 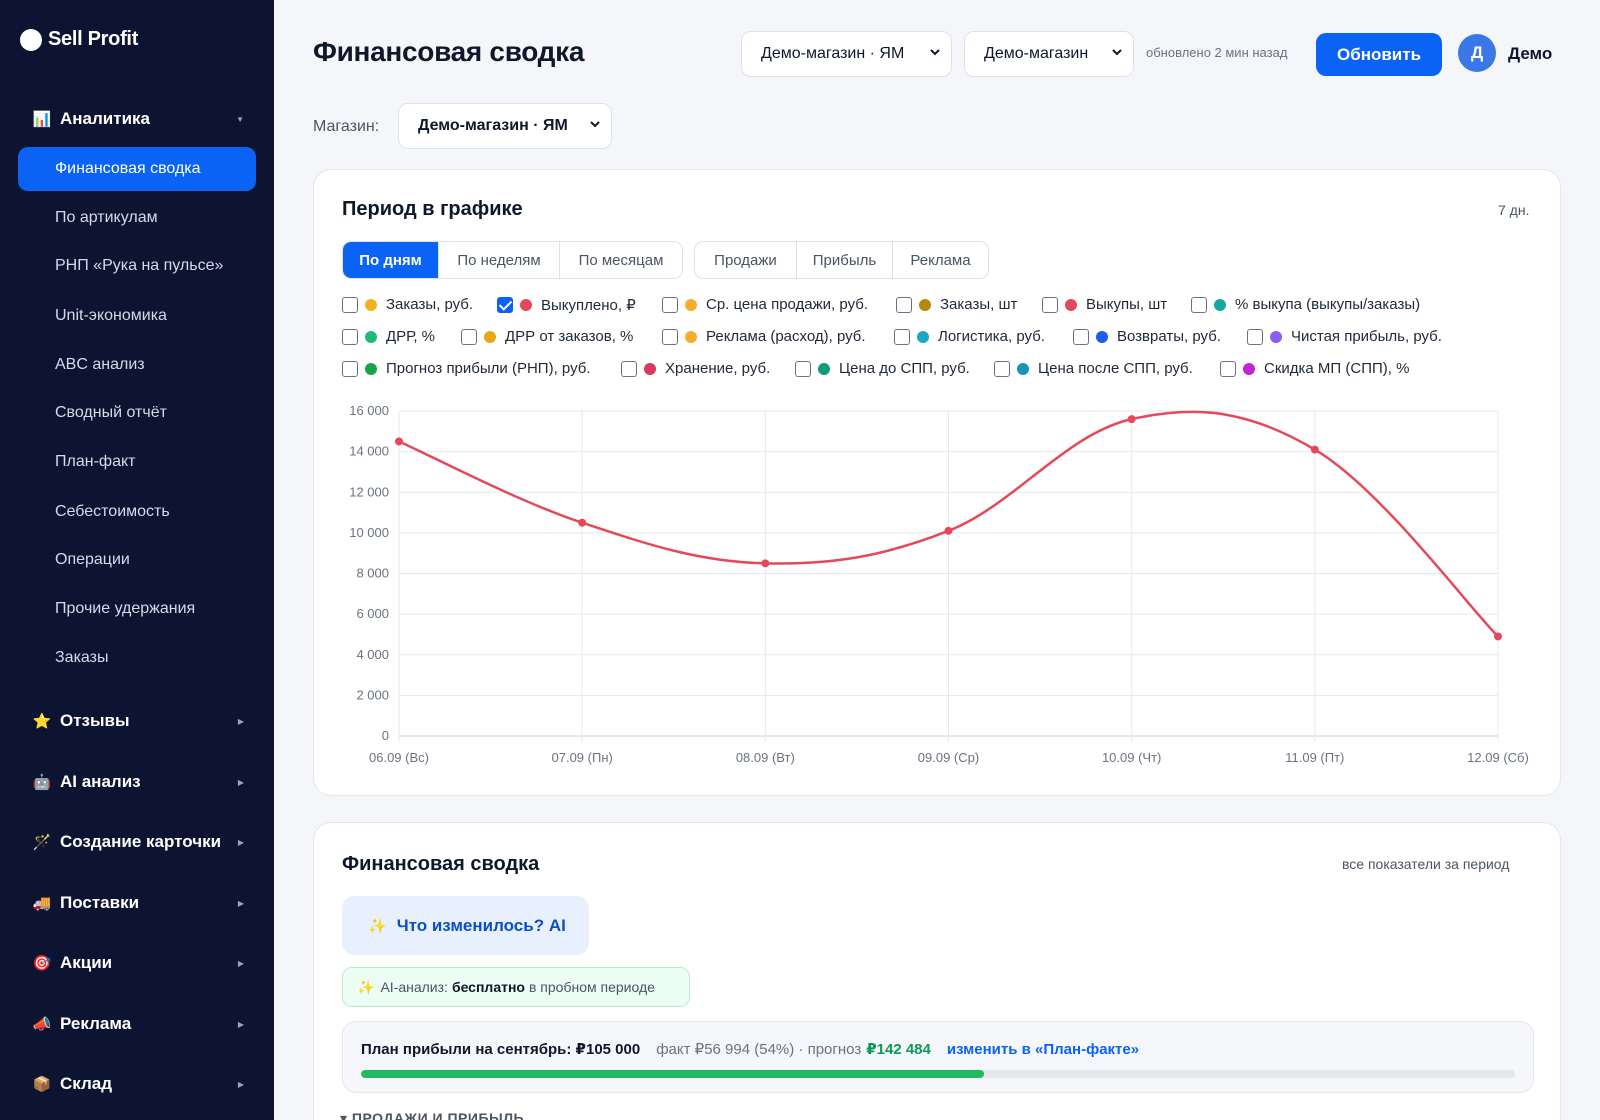 What do you see at coordinates (1043, 1049) in the screenshot?
I see `plan-fact-link: изменить в «План-факте»` at bounding box center [1043, 1049].